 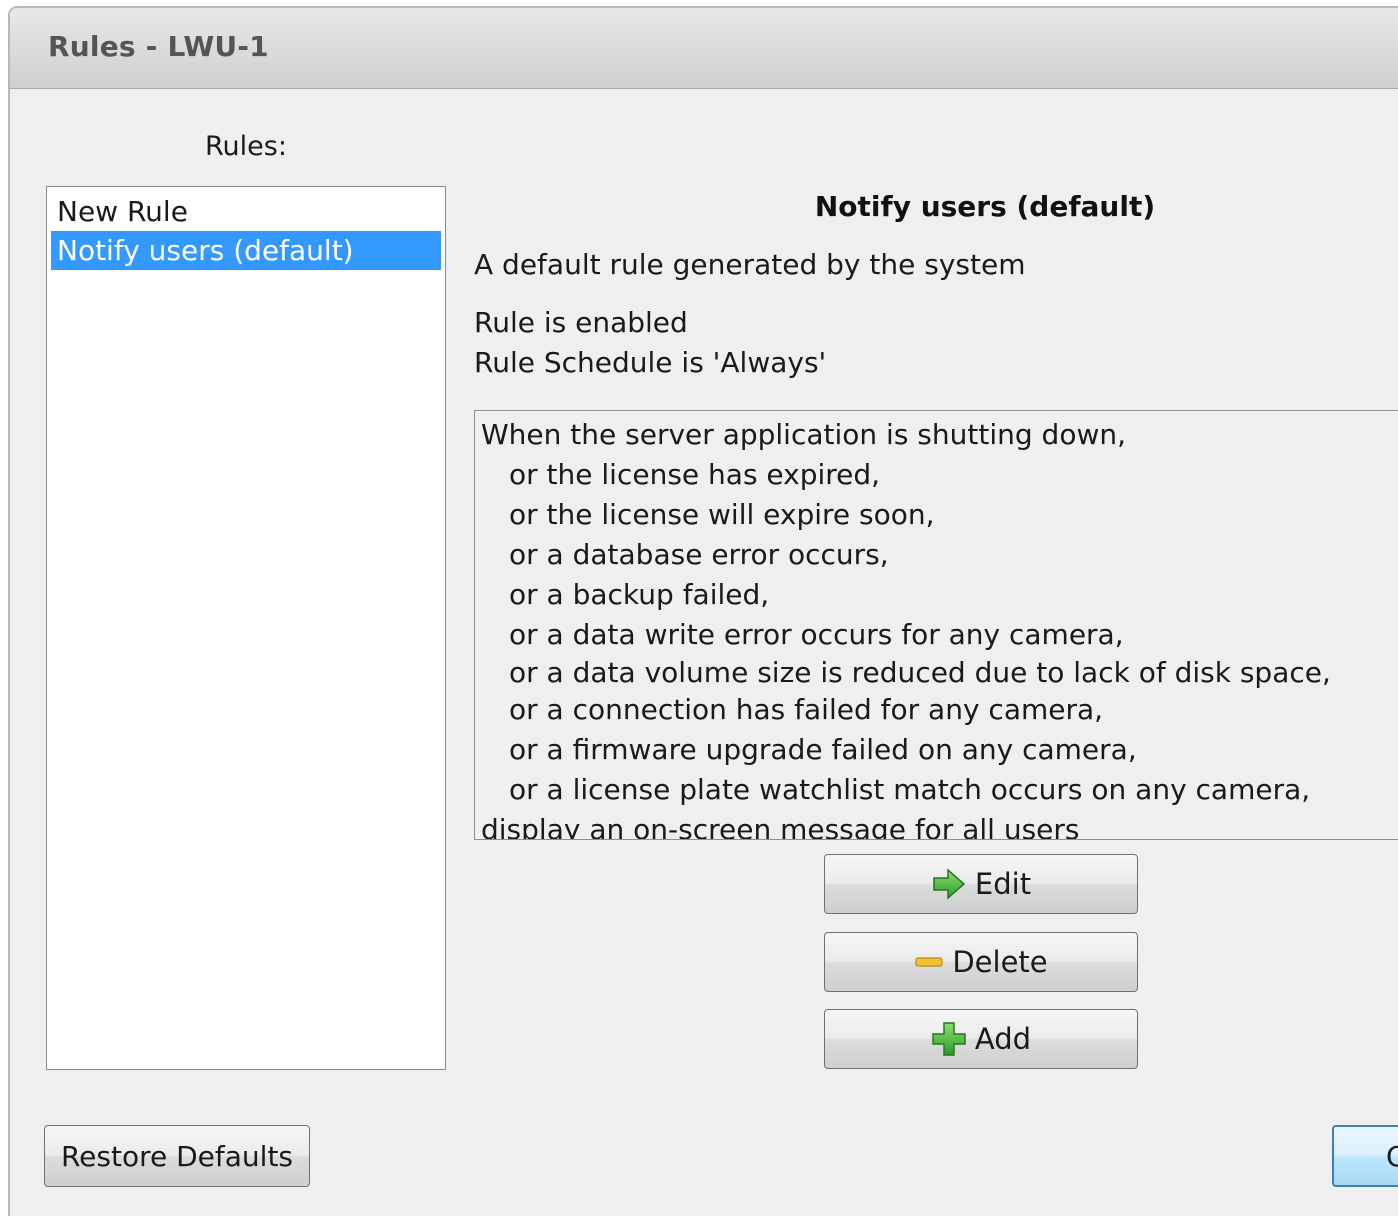 I want to click on add-button-label: Add, so click(x=1003, y=1039).